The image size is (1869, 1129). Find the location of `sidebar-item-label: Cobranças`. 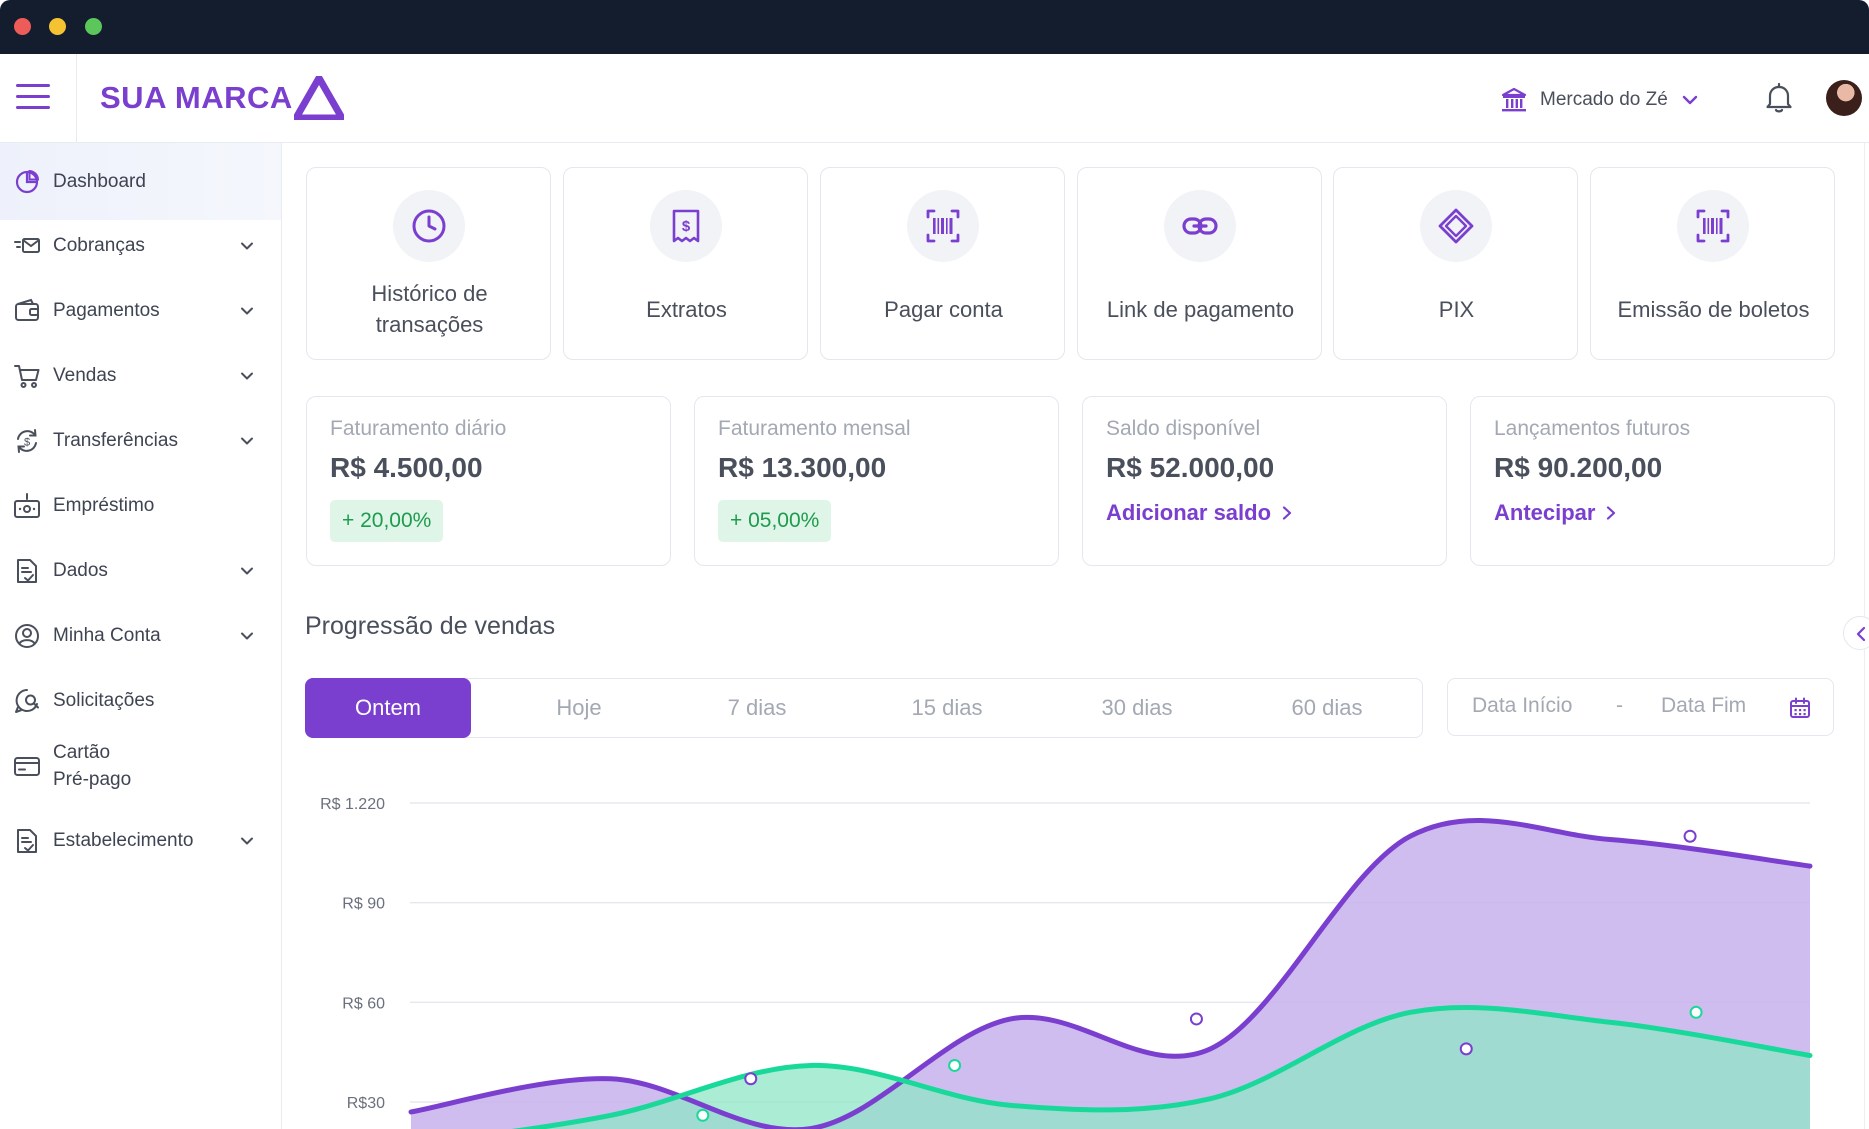

sidebar-item-label: Cobranças is located at coordinates (99, 245).